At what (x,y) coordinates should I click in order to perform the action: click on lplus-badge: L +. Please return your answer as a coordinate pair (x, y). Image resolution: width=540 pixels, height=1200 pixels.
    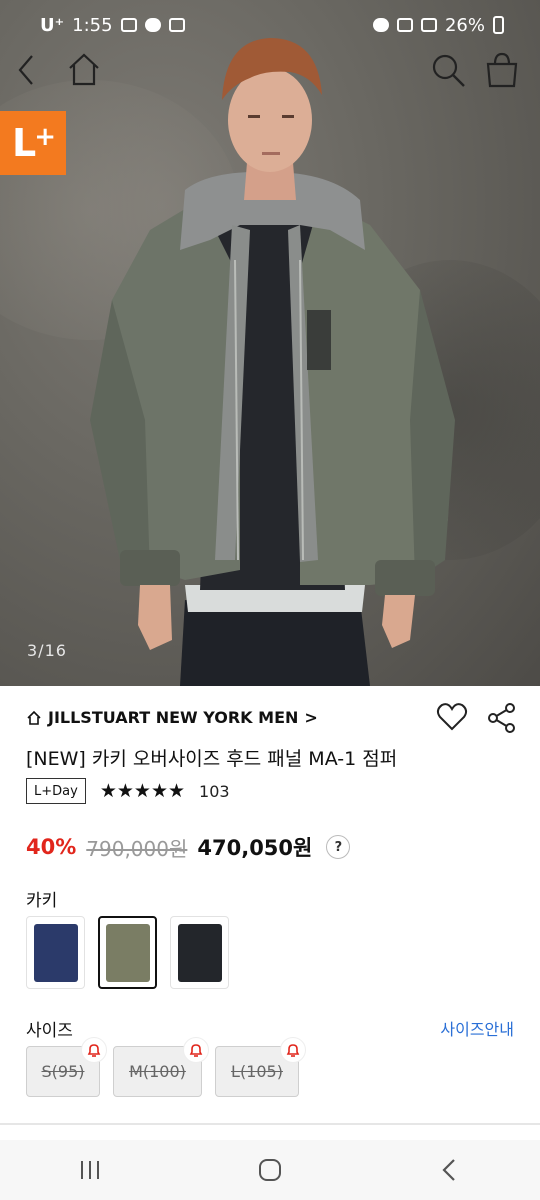
    Looking at the image, I should click on (33, 143).